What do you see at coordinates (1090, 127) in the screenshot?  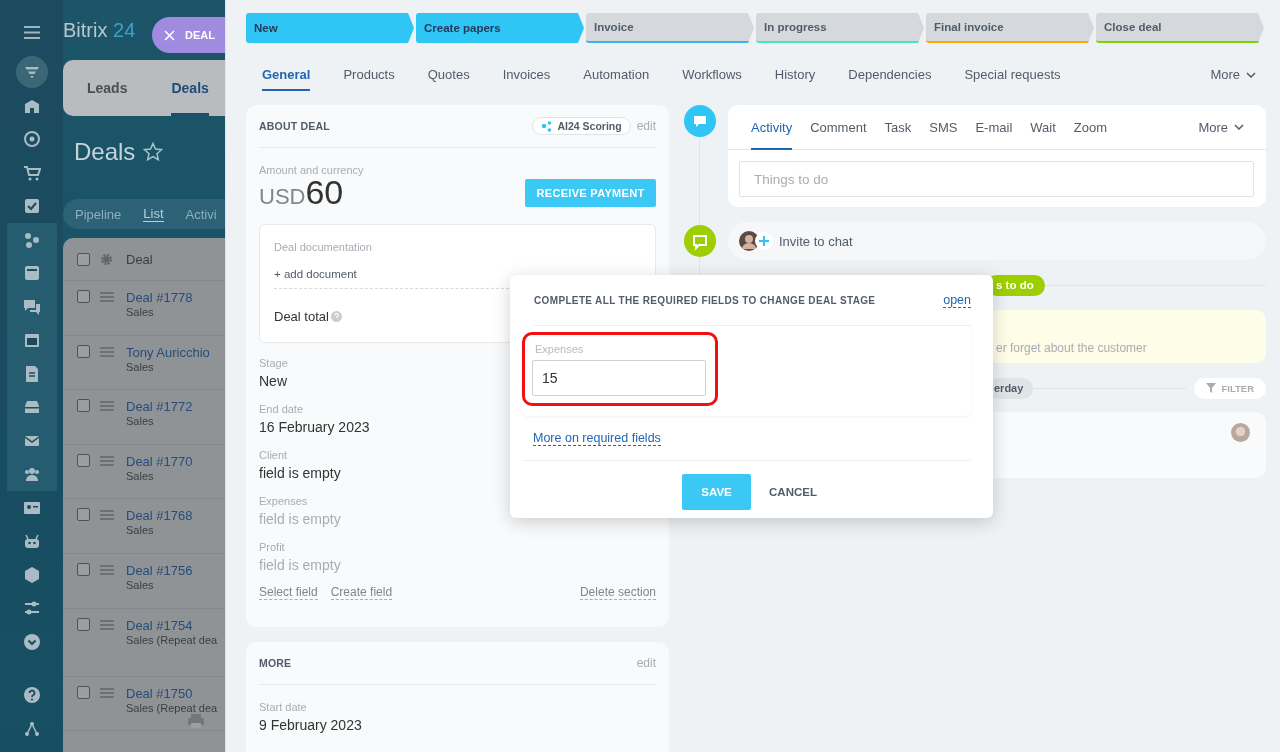 I see `activity-tab: Zoom` at bounding box center [1090, 127].